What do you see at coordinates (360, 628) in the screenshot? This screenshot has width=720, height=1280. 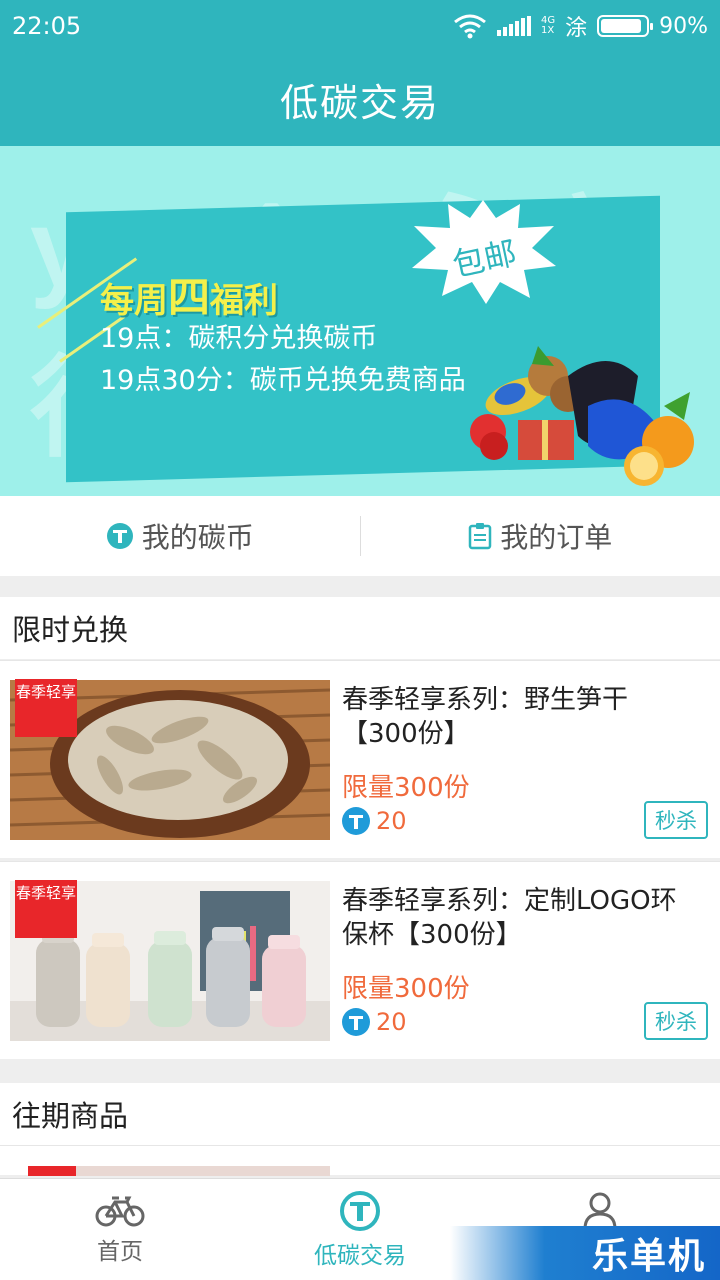 I see `section-title-limited: 限时兑换` at bounding box center [360, 628].